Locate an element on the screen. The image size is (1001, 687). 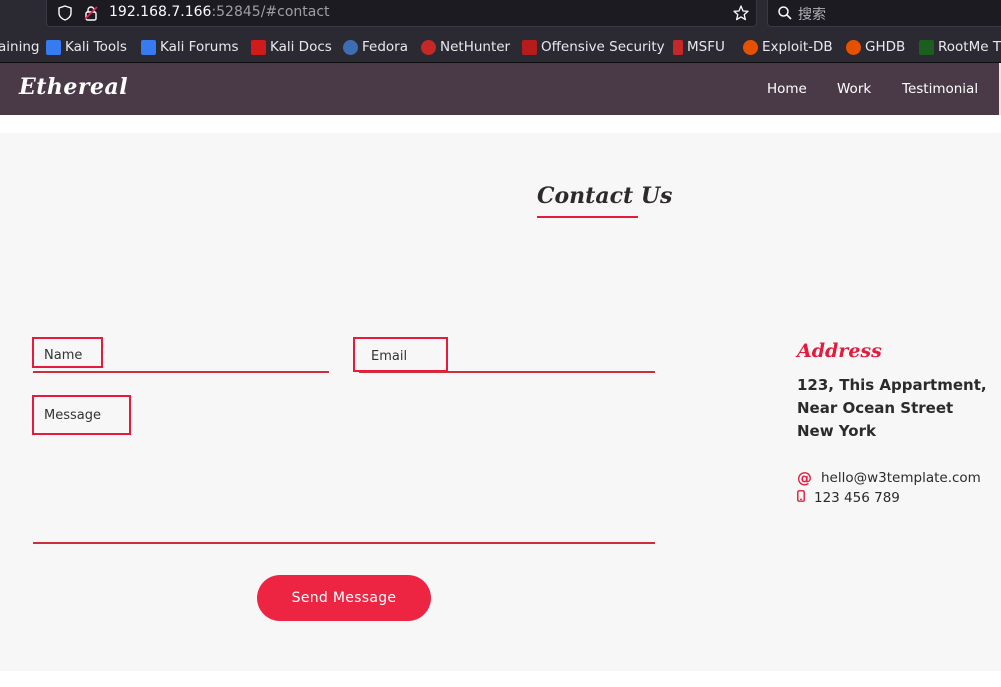
msfu-icon is located at coordinates (678, 47).